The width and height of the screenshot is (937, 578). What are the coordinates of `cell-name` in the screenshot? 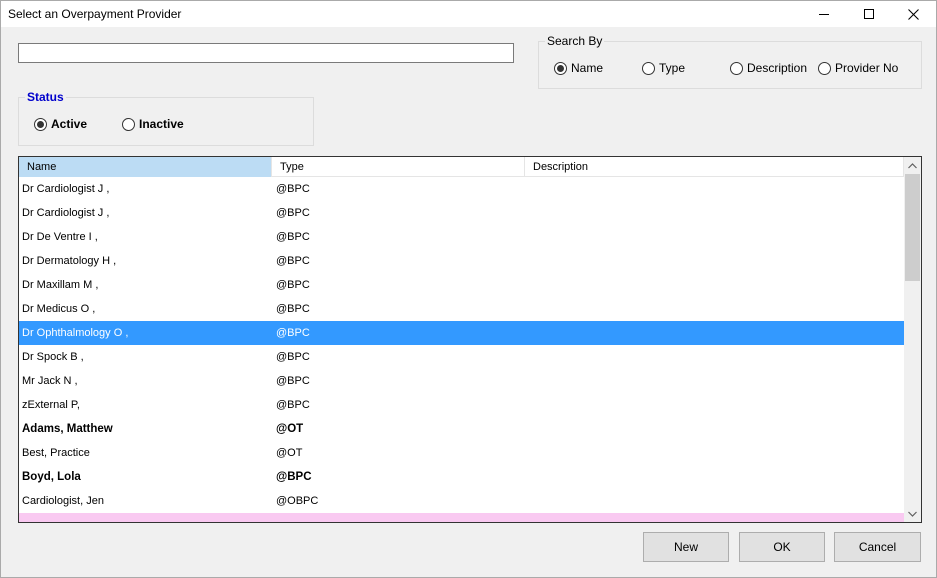 It's located at (146, 517).